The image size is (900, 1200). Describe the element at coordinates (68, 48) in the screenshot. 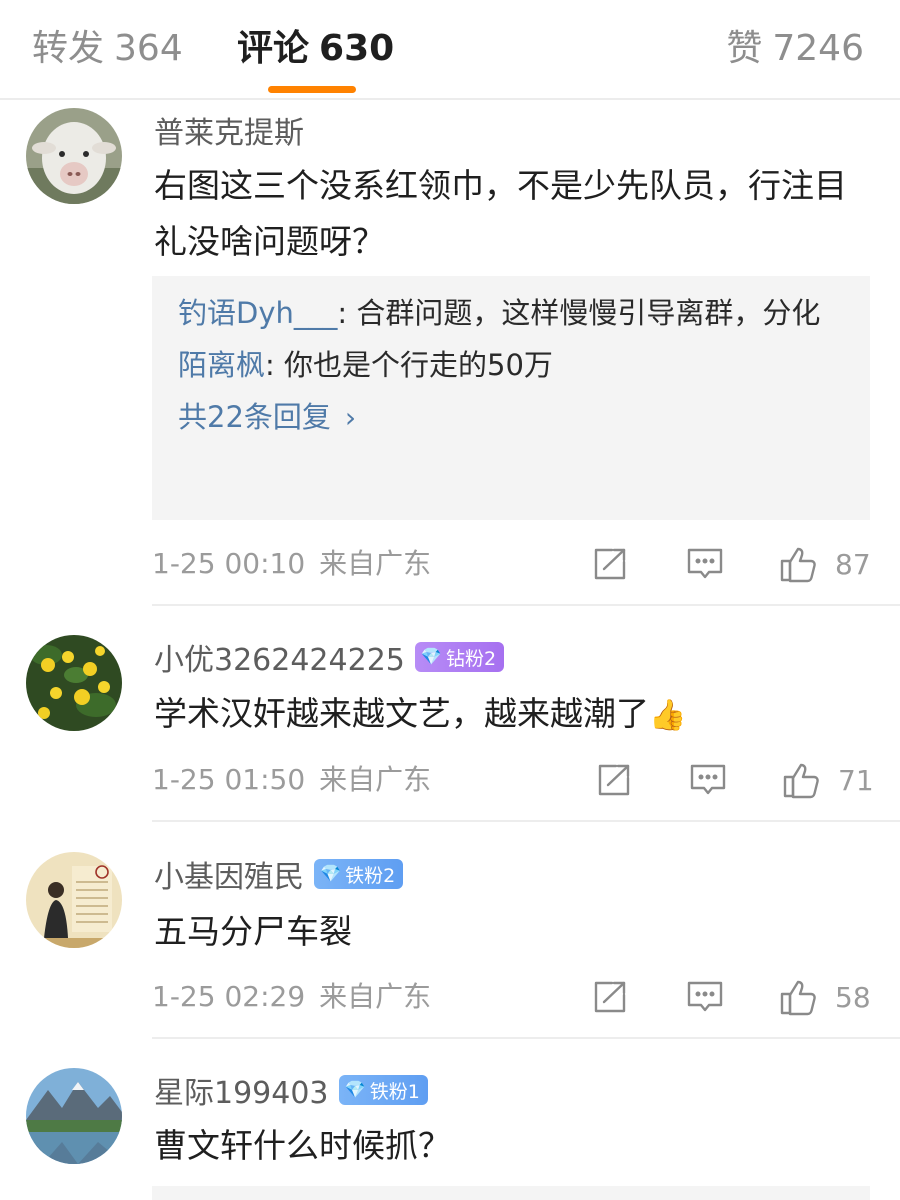

I see `tab-reposts-label: 转发` at that location.